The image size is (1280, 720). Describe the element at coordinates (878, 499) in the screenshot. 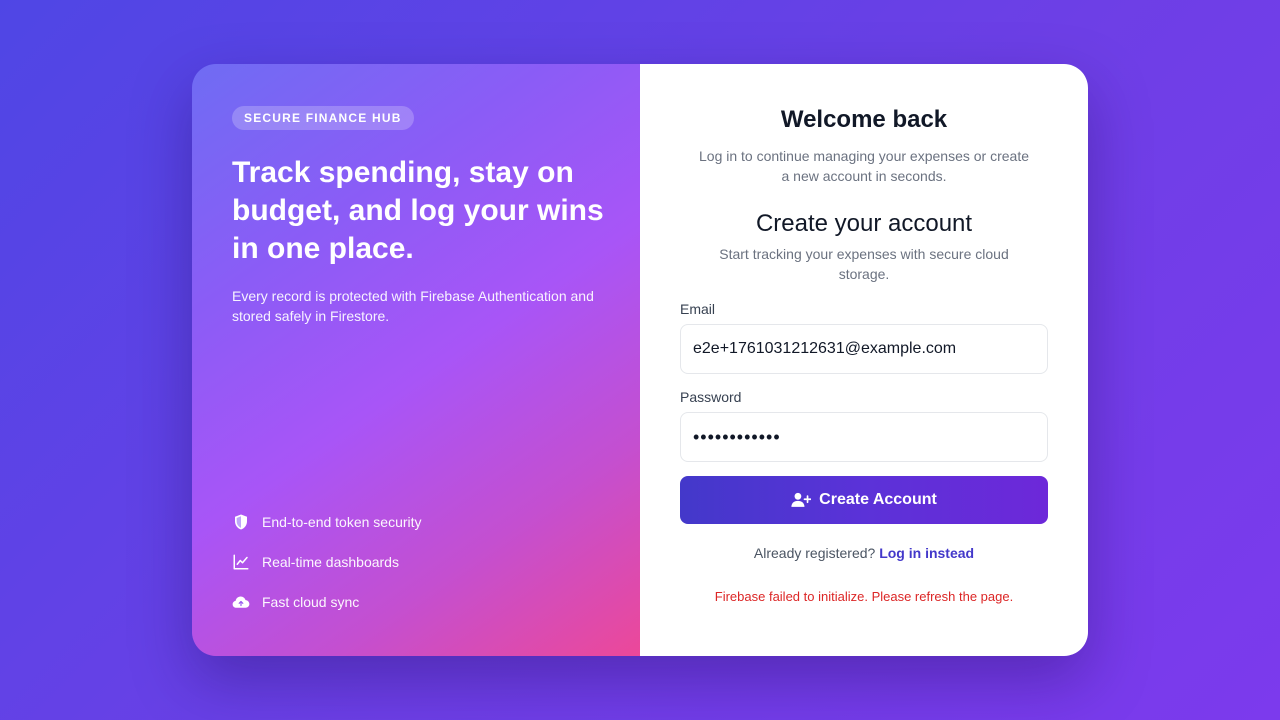

I see `create-account-label: Create Account` at that location.